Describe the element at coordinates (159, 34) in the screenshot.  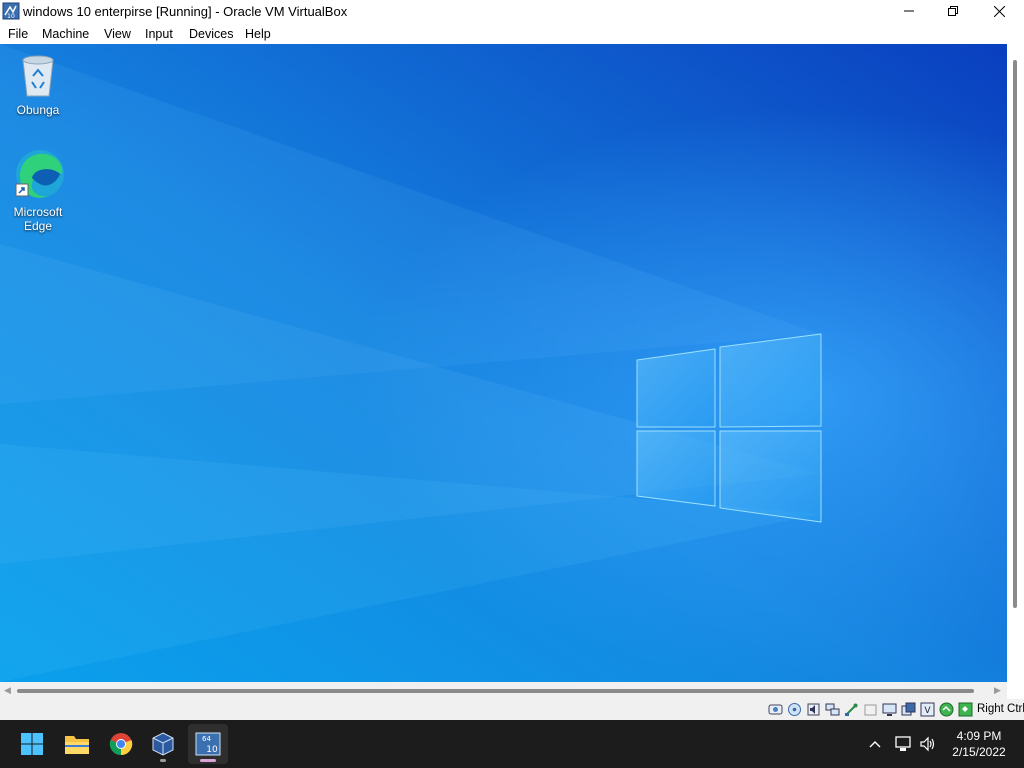
I see `menu-input: Input` at that location.